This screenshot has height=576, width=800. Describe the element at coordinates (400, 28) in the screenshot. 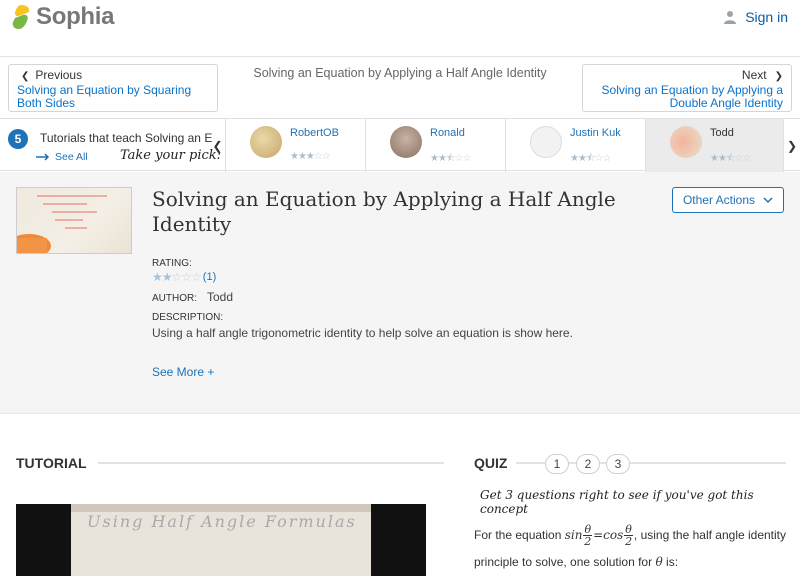

I see `top-header: Sophia Sign in` at that location.